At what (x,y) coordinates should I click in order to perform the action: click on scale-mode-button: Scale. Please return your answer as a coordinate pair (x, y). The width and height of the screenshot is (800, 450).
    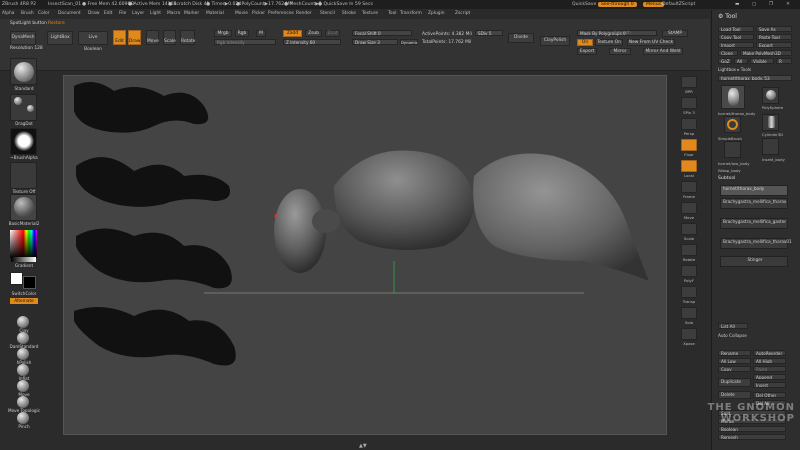
    Looking at the image, I should click on (169, 37).